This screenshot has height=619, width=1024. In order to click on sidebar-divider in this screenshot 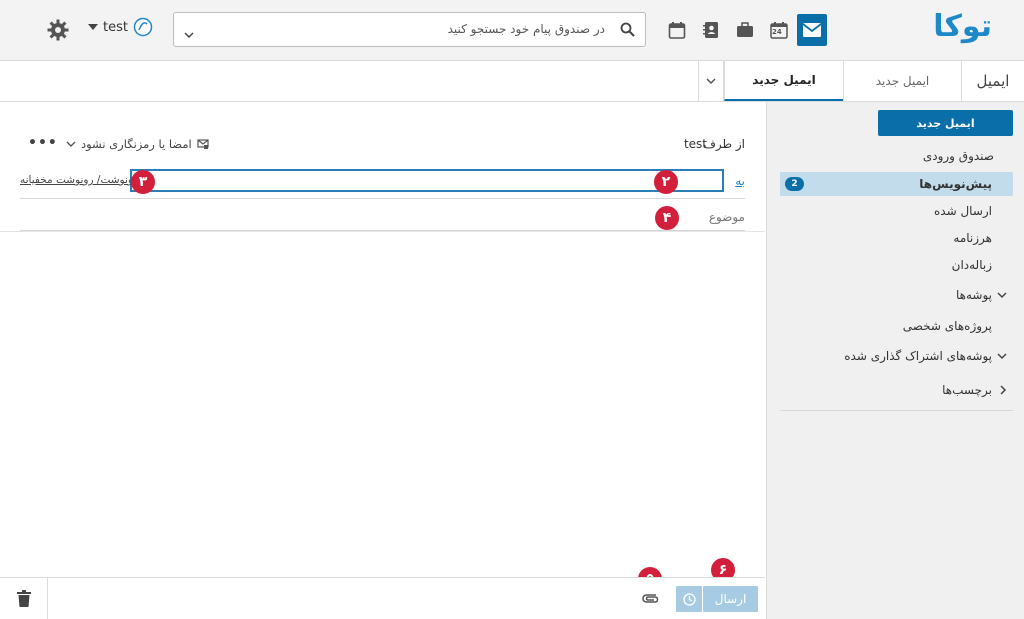, I will do `click(896, 410)`.